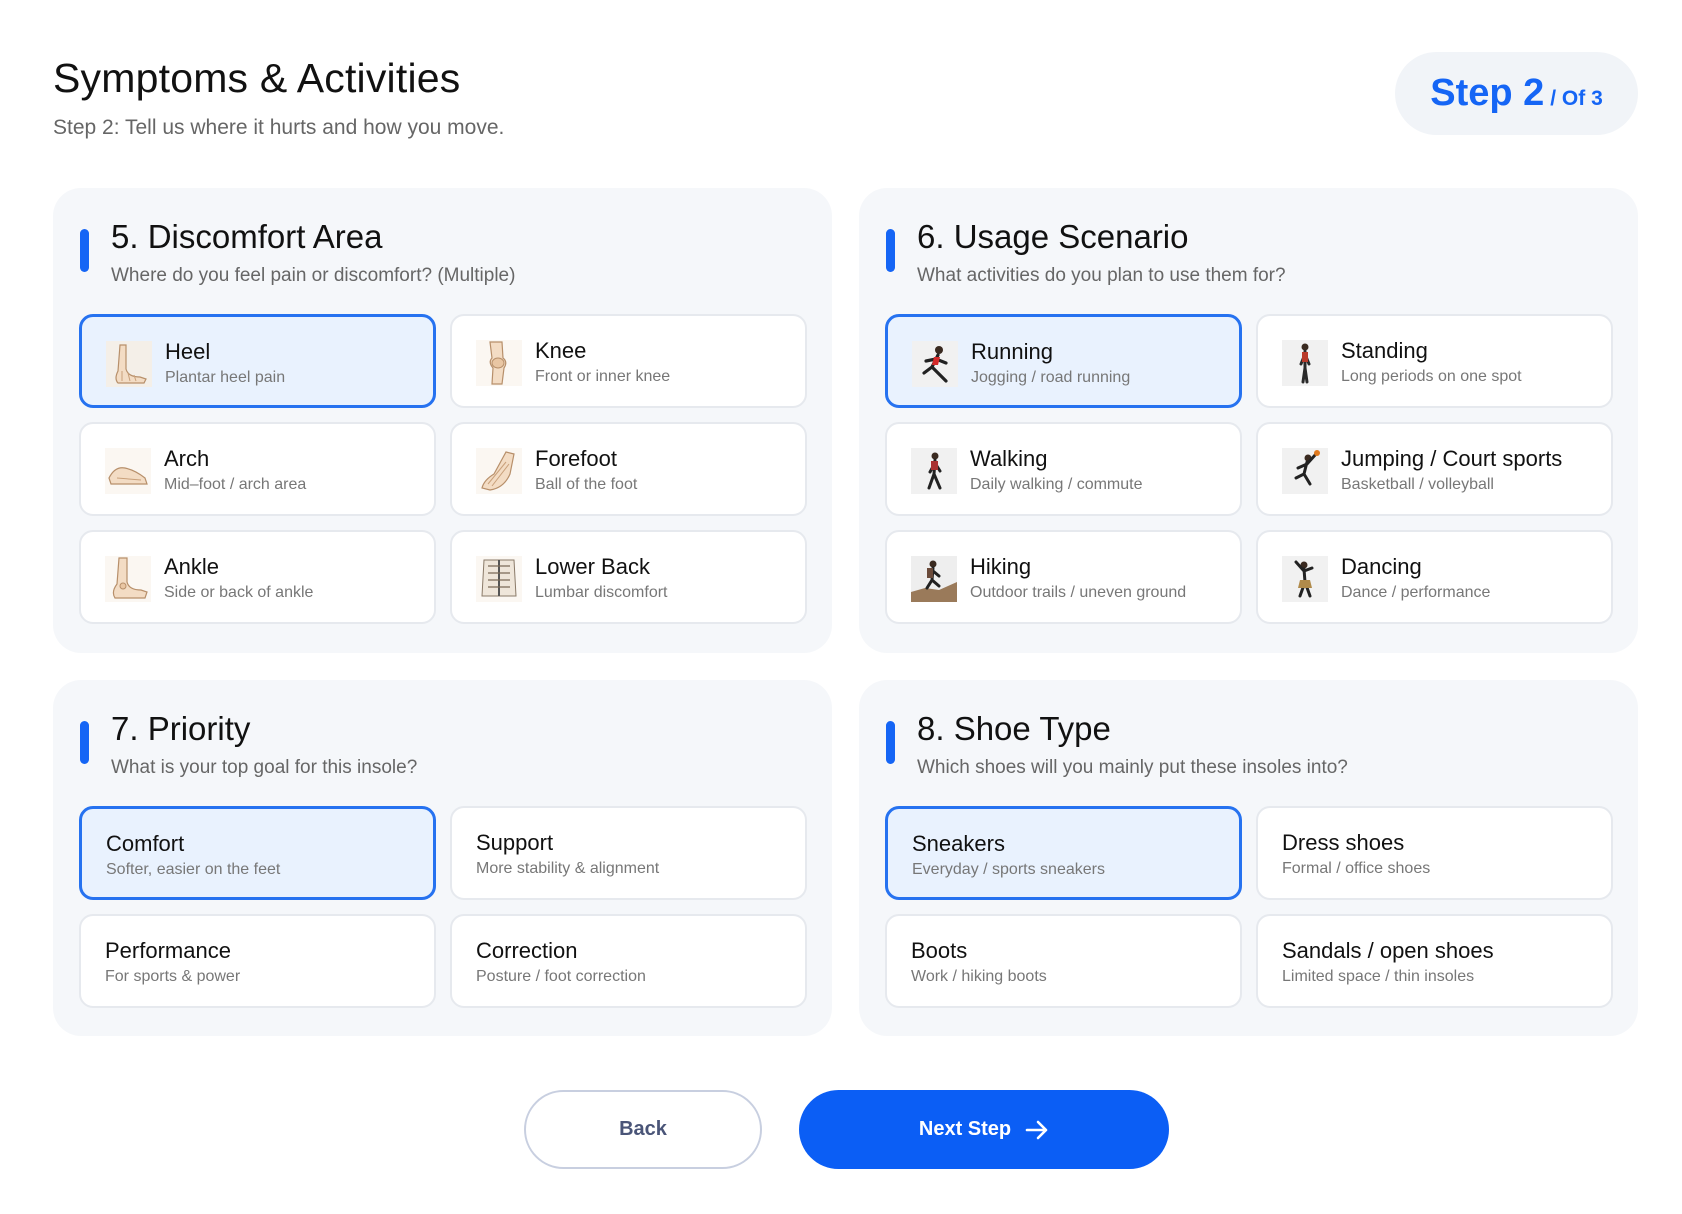 Image resolution: width=1682 pixels, height=1214 pixels. What do you see at coordinates (628, 853) in the screenshot?
I see `option-support: Support More stability & alignment` at bounding box center [628, 853].